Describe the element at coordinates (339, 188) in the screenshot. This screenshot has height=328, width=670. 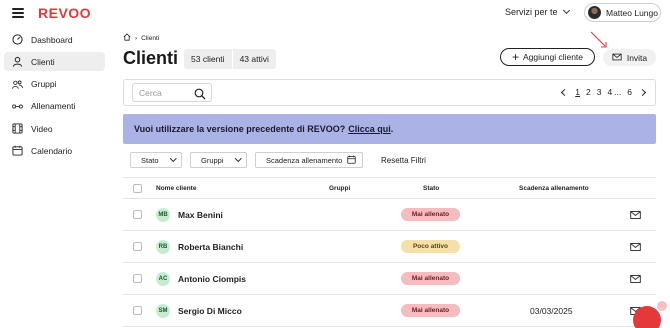
I see `column-header-groups: Gruppi` at that location.